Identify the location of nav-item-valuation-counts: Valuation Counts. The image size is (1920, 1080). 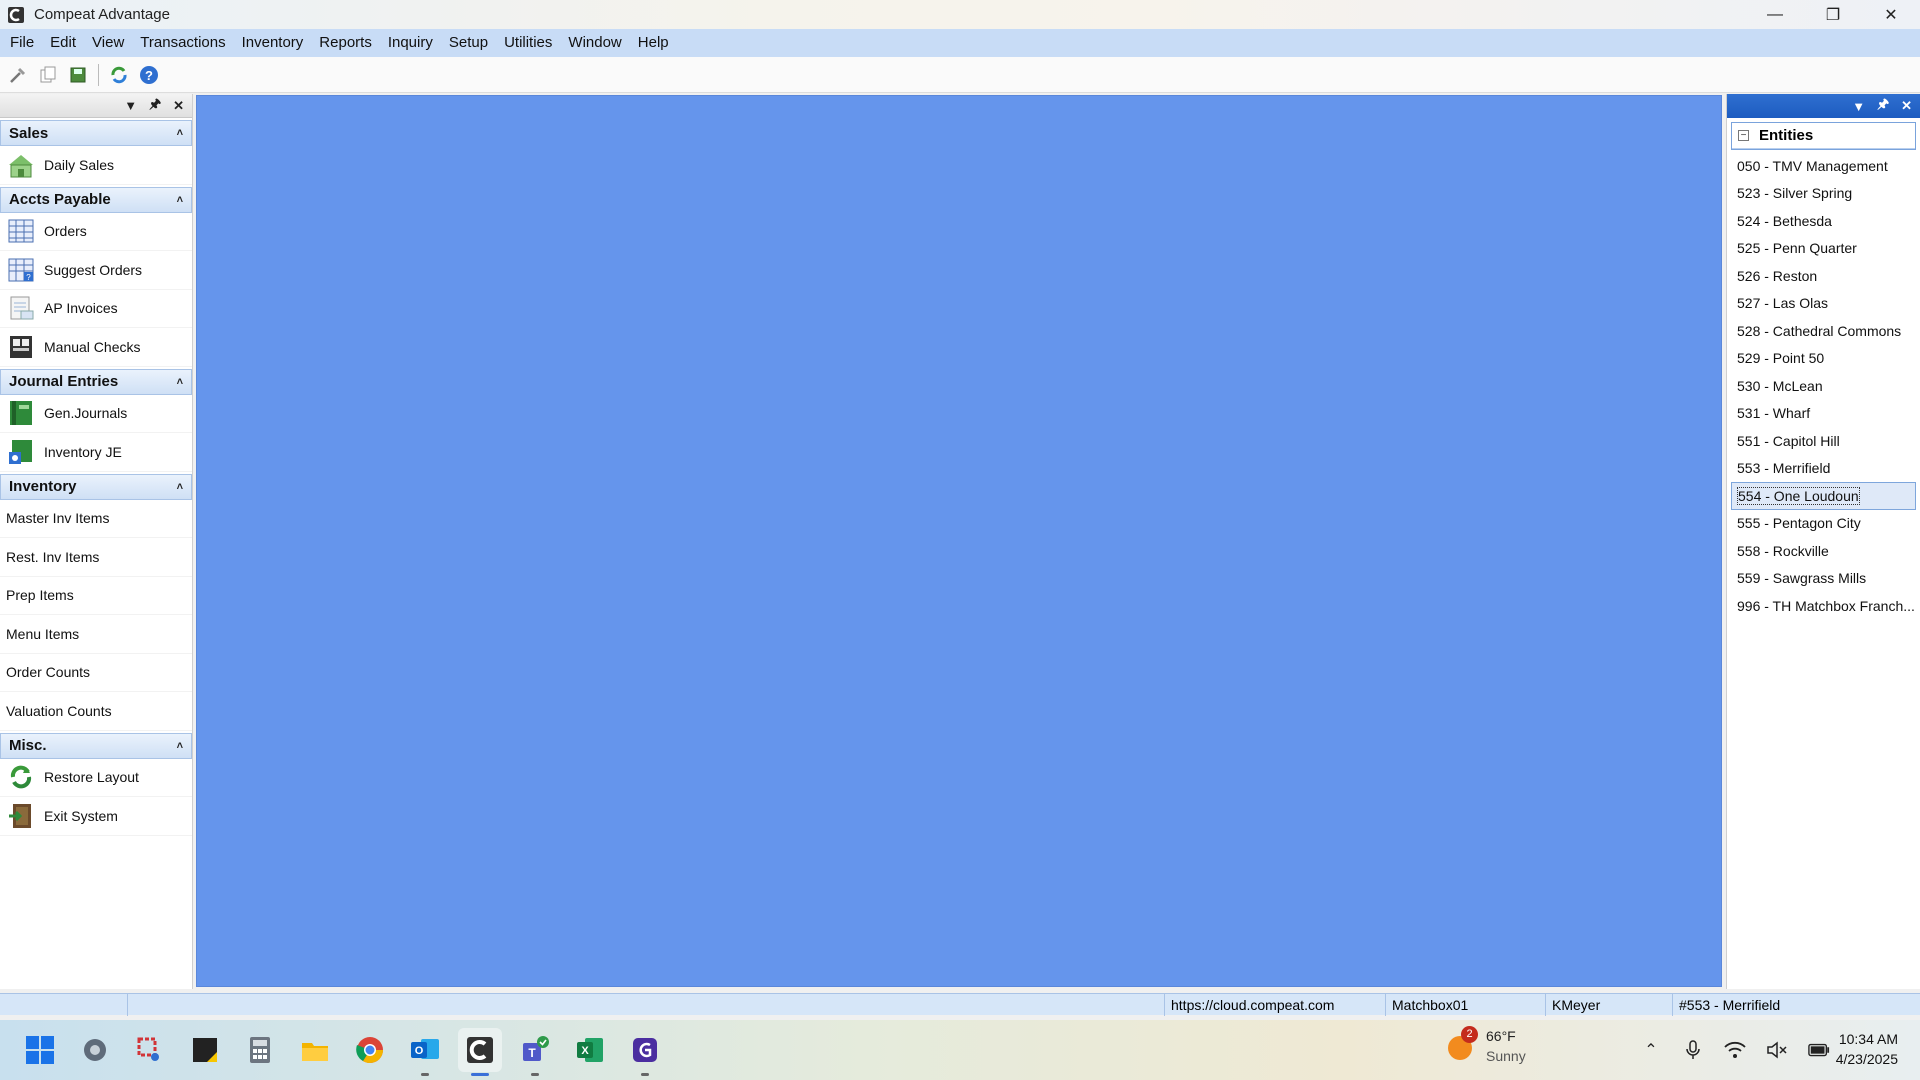
(96, 711).